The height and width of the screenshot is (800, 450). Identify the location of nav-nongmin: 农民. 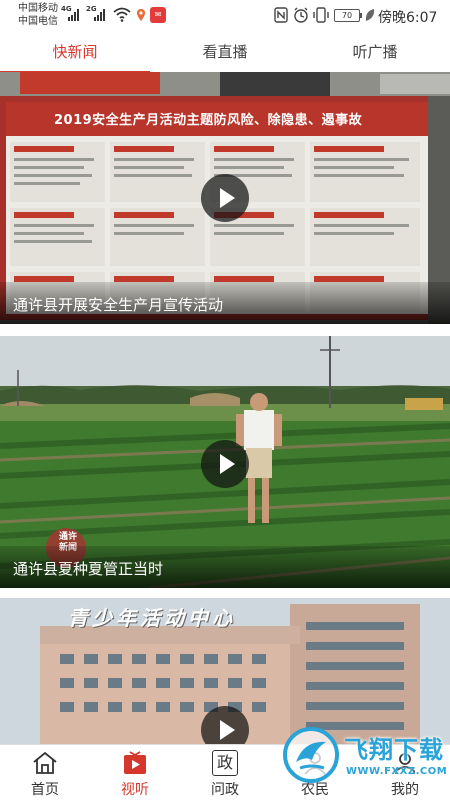
(315, 772).